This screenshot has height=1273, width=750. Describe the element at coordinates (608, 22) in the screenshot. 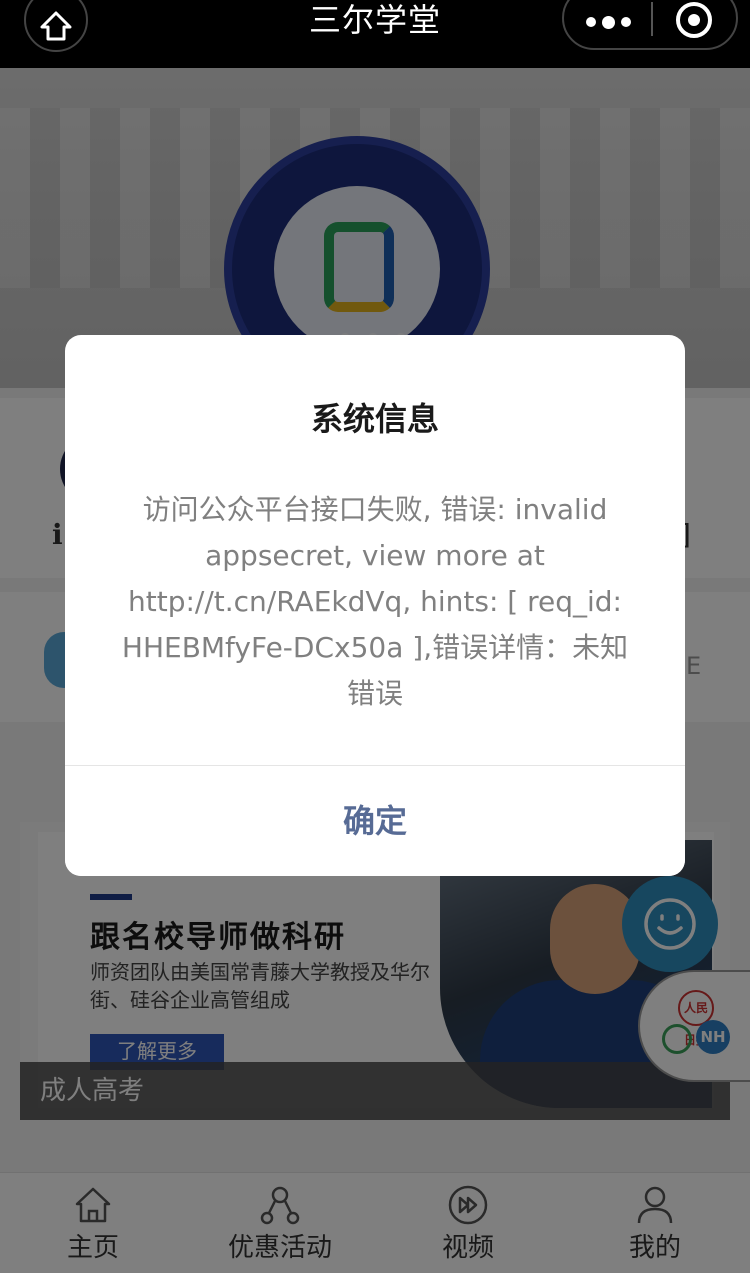

I see `more-button` at that location.